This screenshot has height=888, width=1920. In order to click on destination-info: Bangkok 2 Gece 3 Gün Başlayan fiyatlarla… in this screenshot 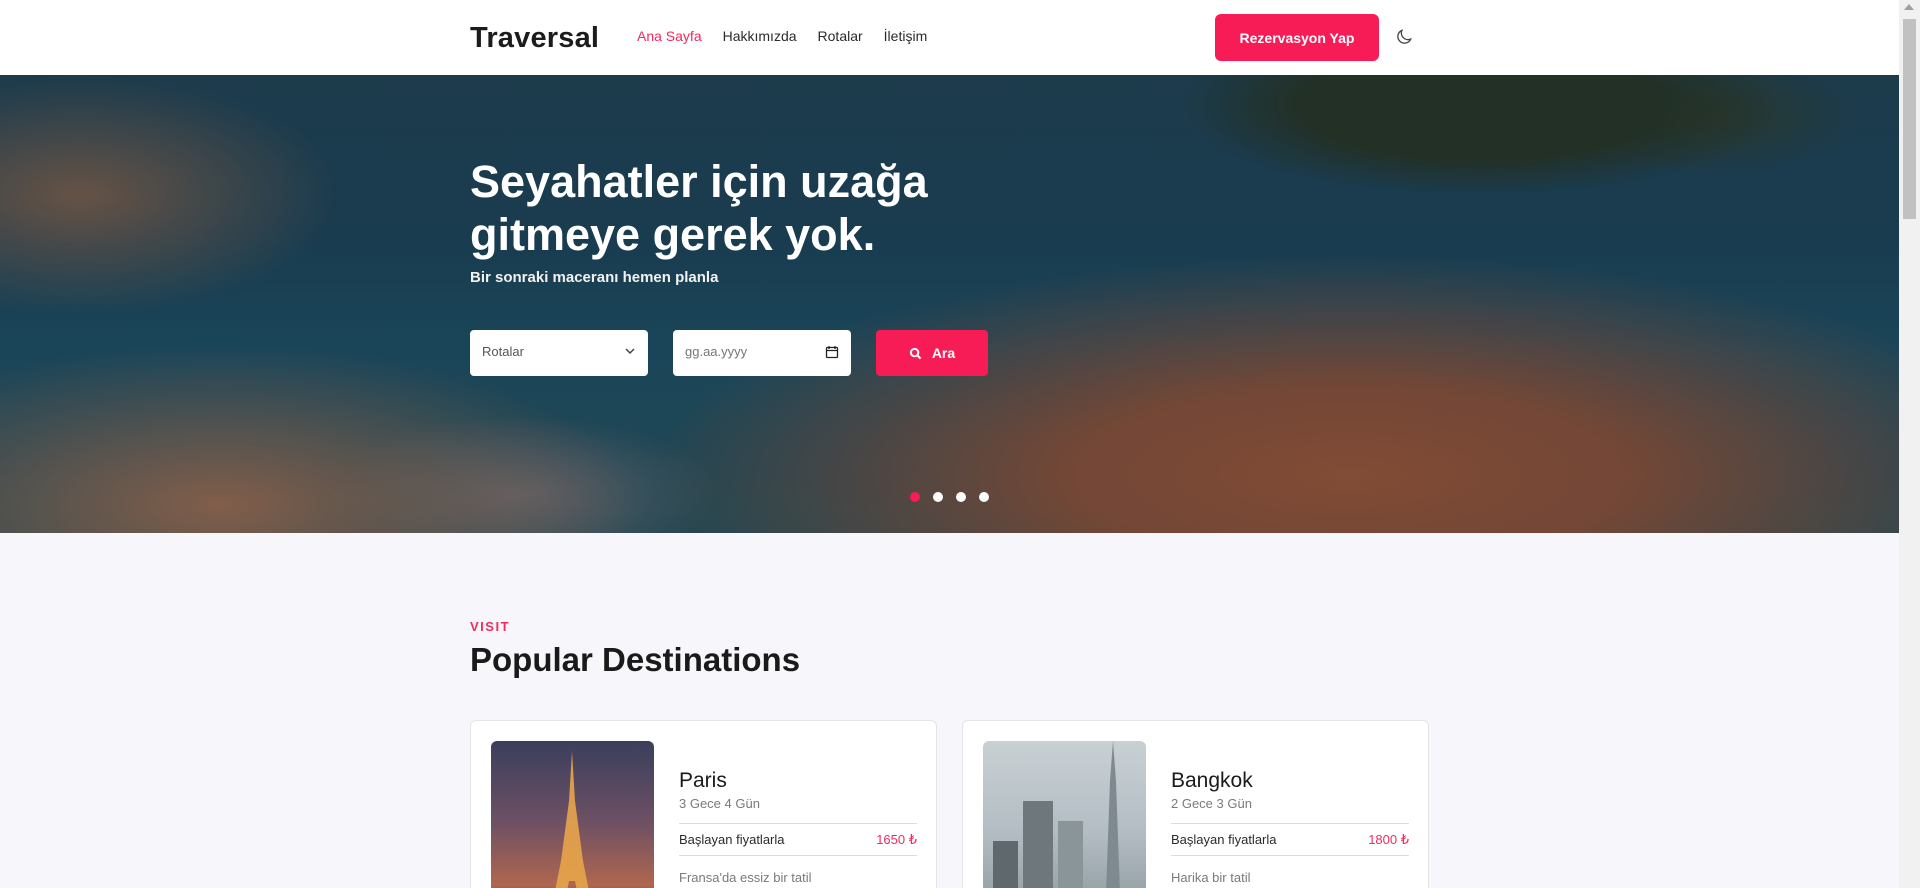, I will do `click(1290, 827)`.